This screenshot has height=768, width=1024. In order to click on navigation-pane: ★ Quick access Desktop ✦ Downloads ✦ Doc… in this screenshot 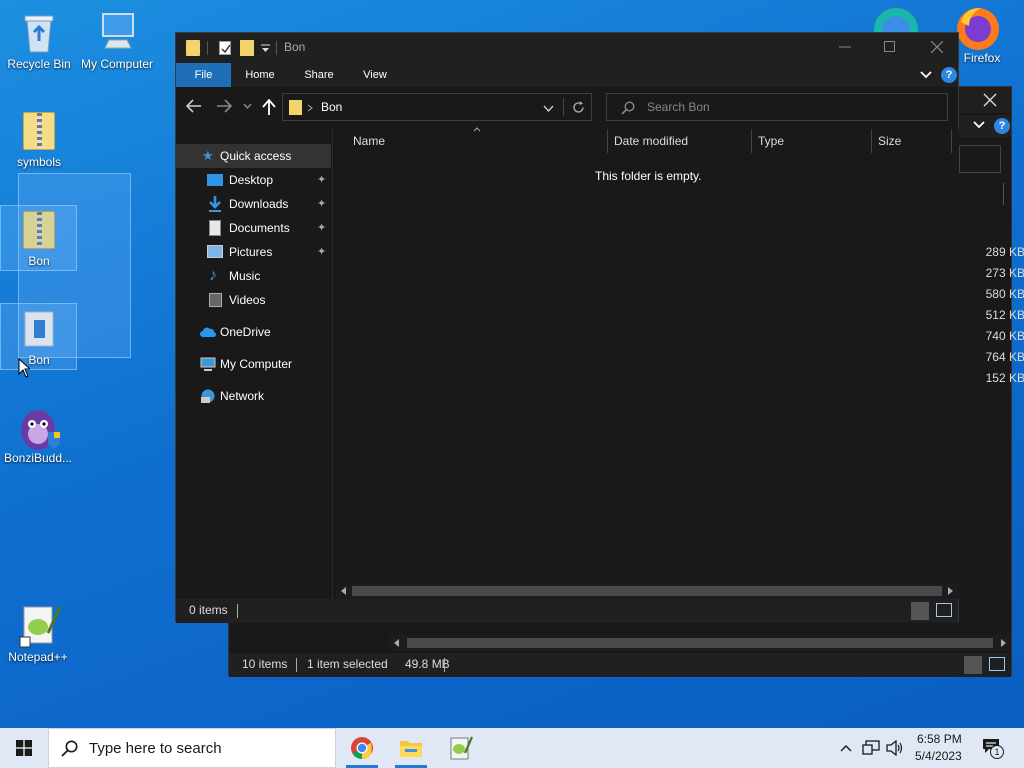, I will do `click(254, 365)`.